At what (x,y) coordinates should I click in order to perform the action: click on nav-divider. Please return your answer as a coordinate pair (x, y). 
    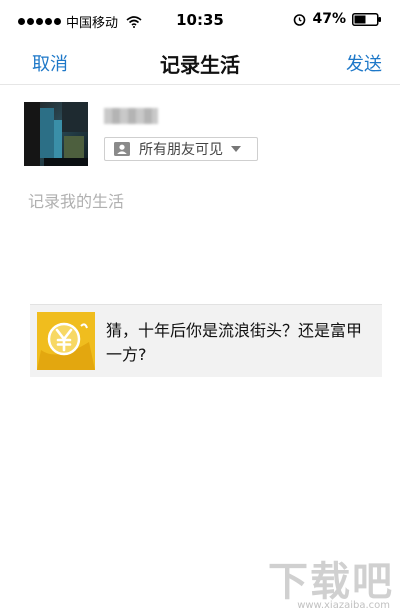
    Looking at the image, I should click on (200, 84).